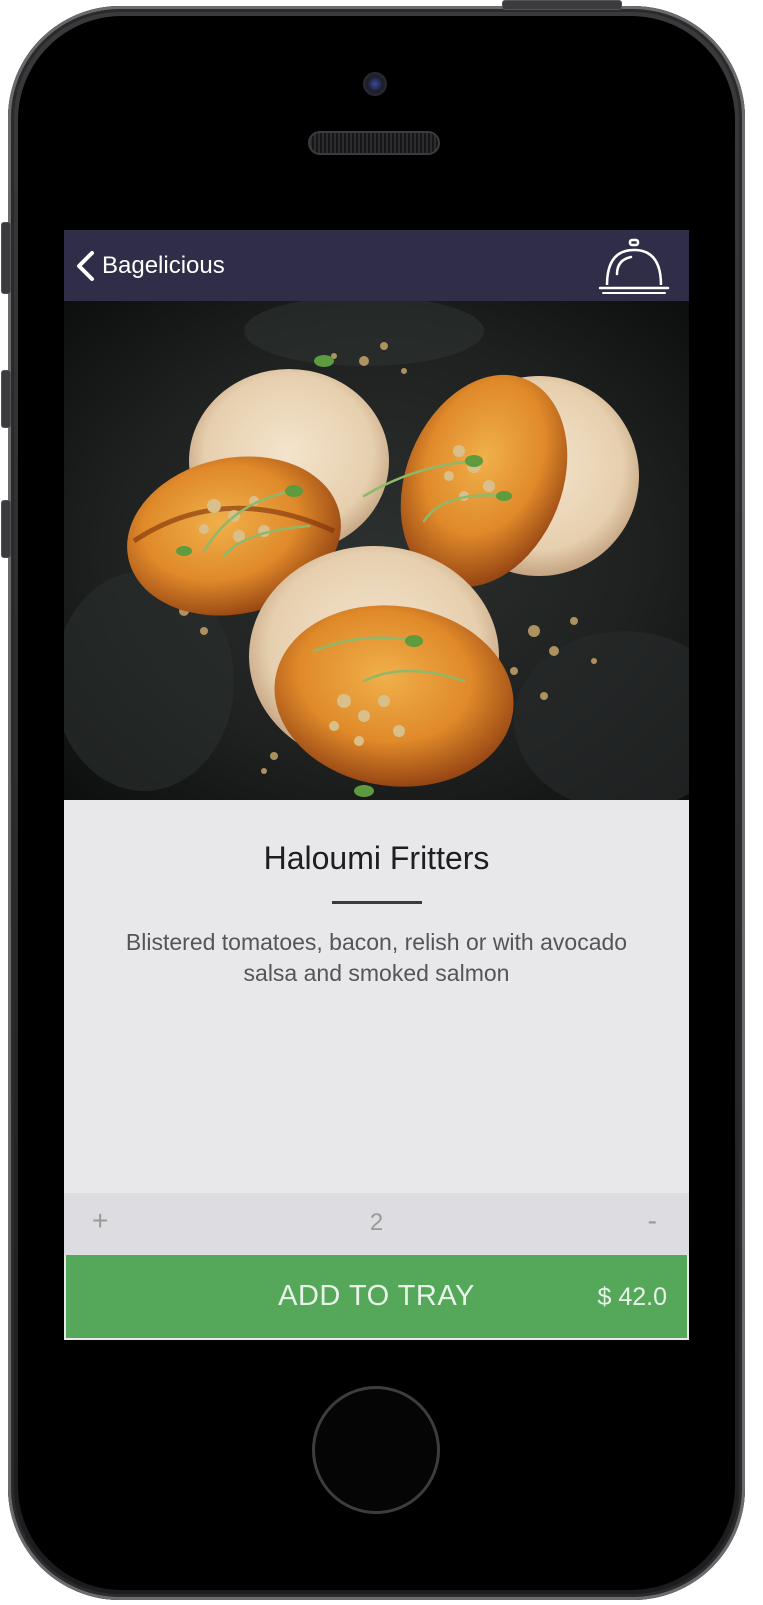  I want to click on chevron-left-icon, so click(85, 266).